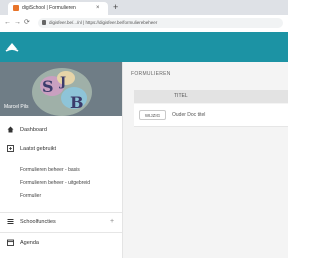 This screenshot has width=320, height=258. I want to click on back-icon: ←, so click(7, 23).